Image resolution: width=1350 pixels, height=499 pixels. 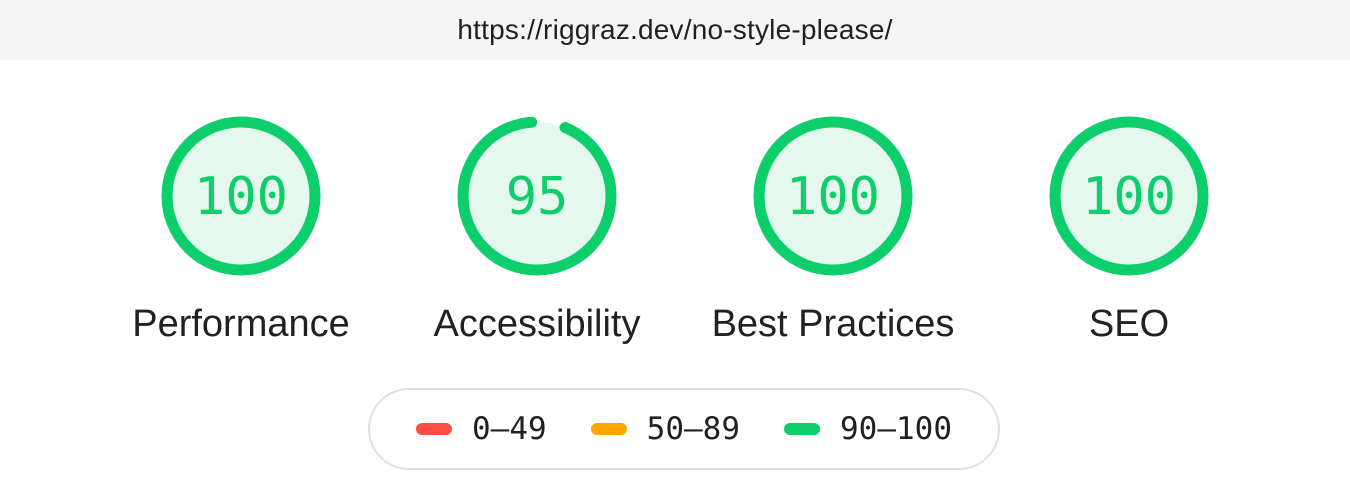 I want to click on legend-item-average: 50–89, so click(x=665, y=429).